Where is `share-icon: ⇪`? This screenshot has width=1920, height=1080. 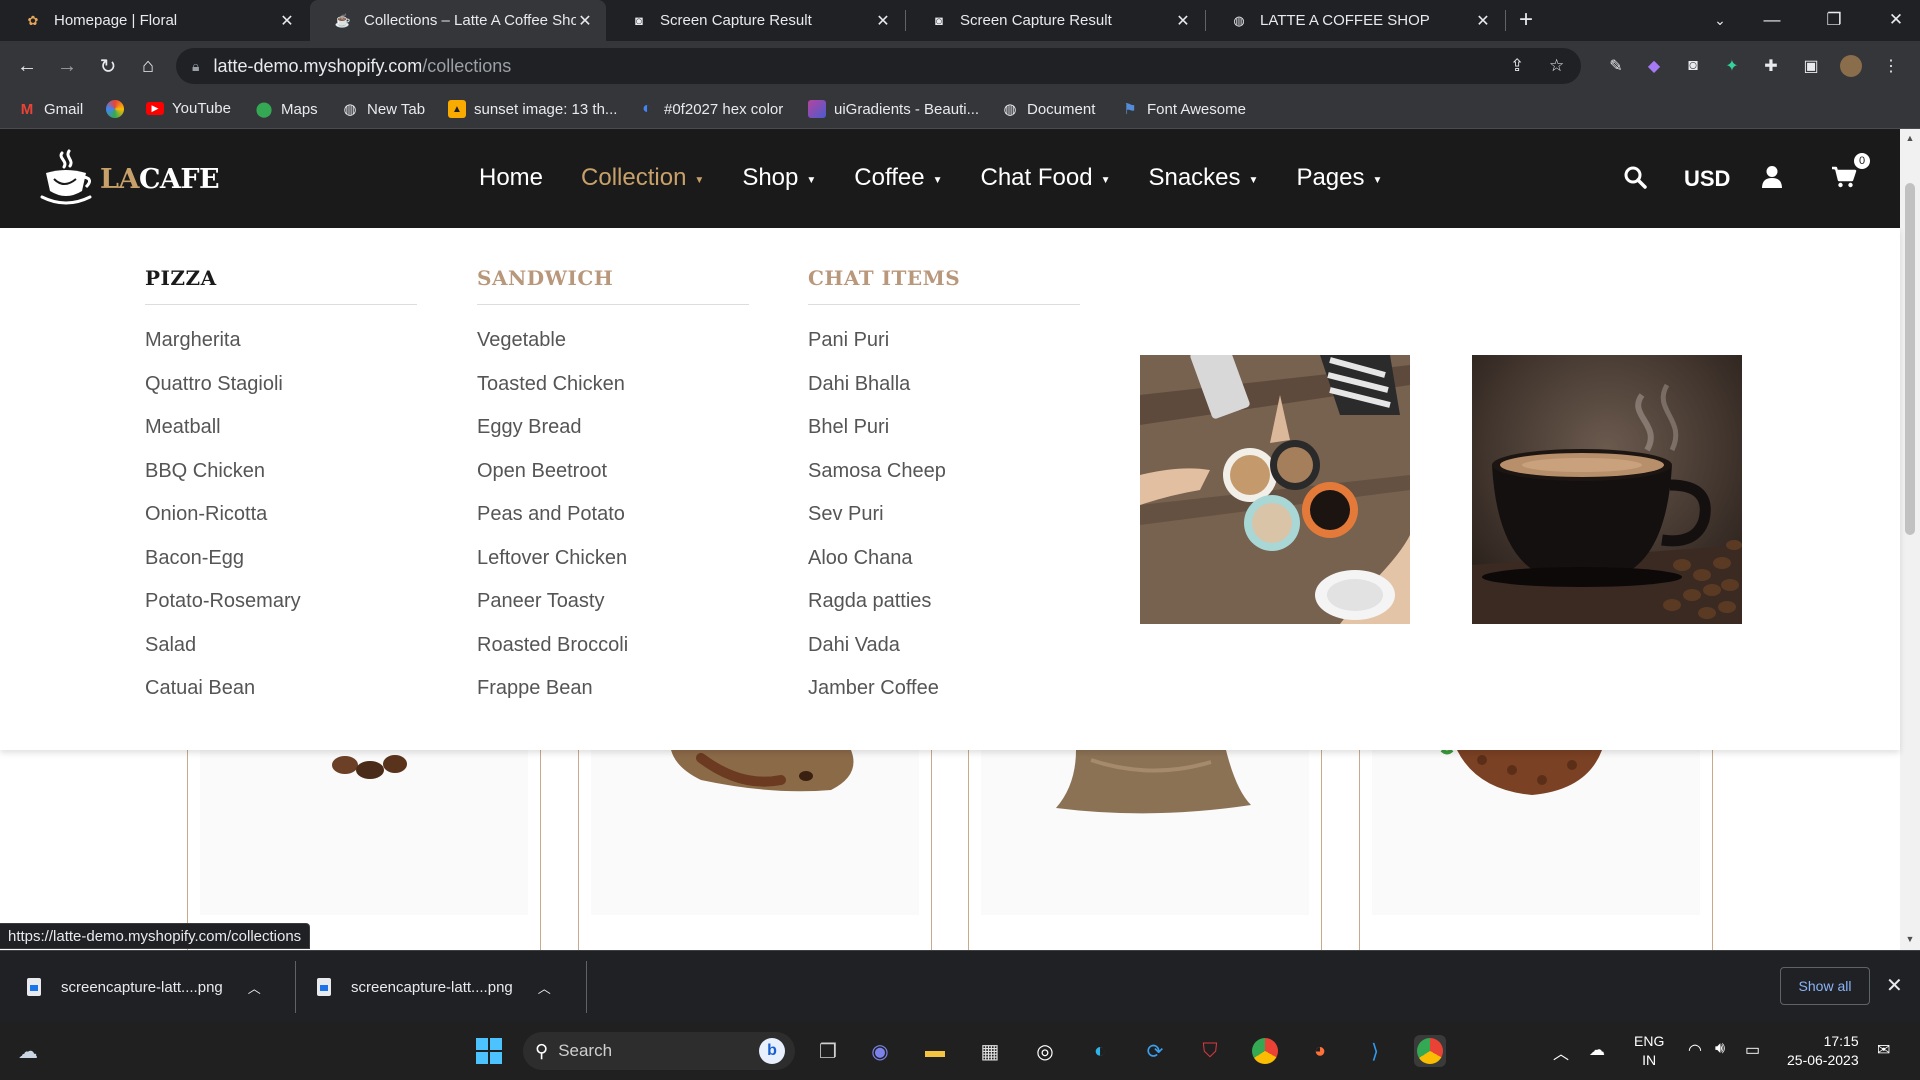
share-icon: ⇪ is located at coordinates (1517, 66).